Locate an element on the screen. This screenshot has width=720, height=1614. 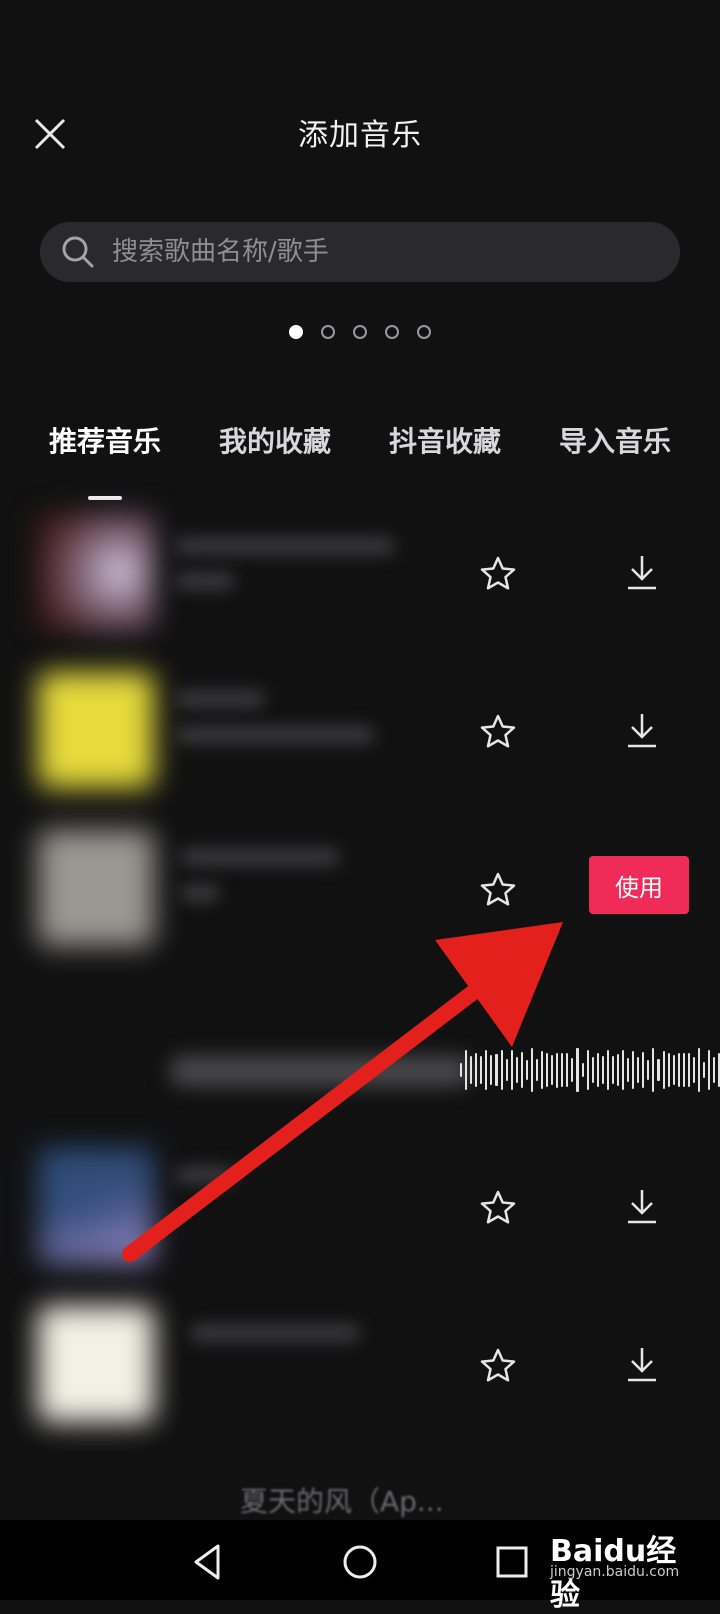
tab-recommended: 推荐音乐 is located at coordinates (105, 450).